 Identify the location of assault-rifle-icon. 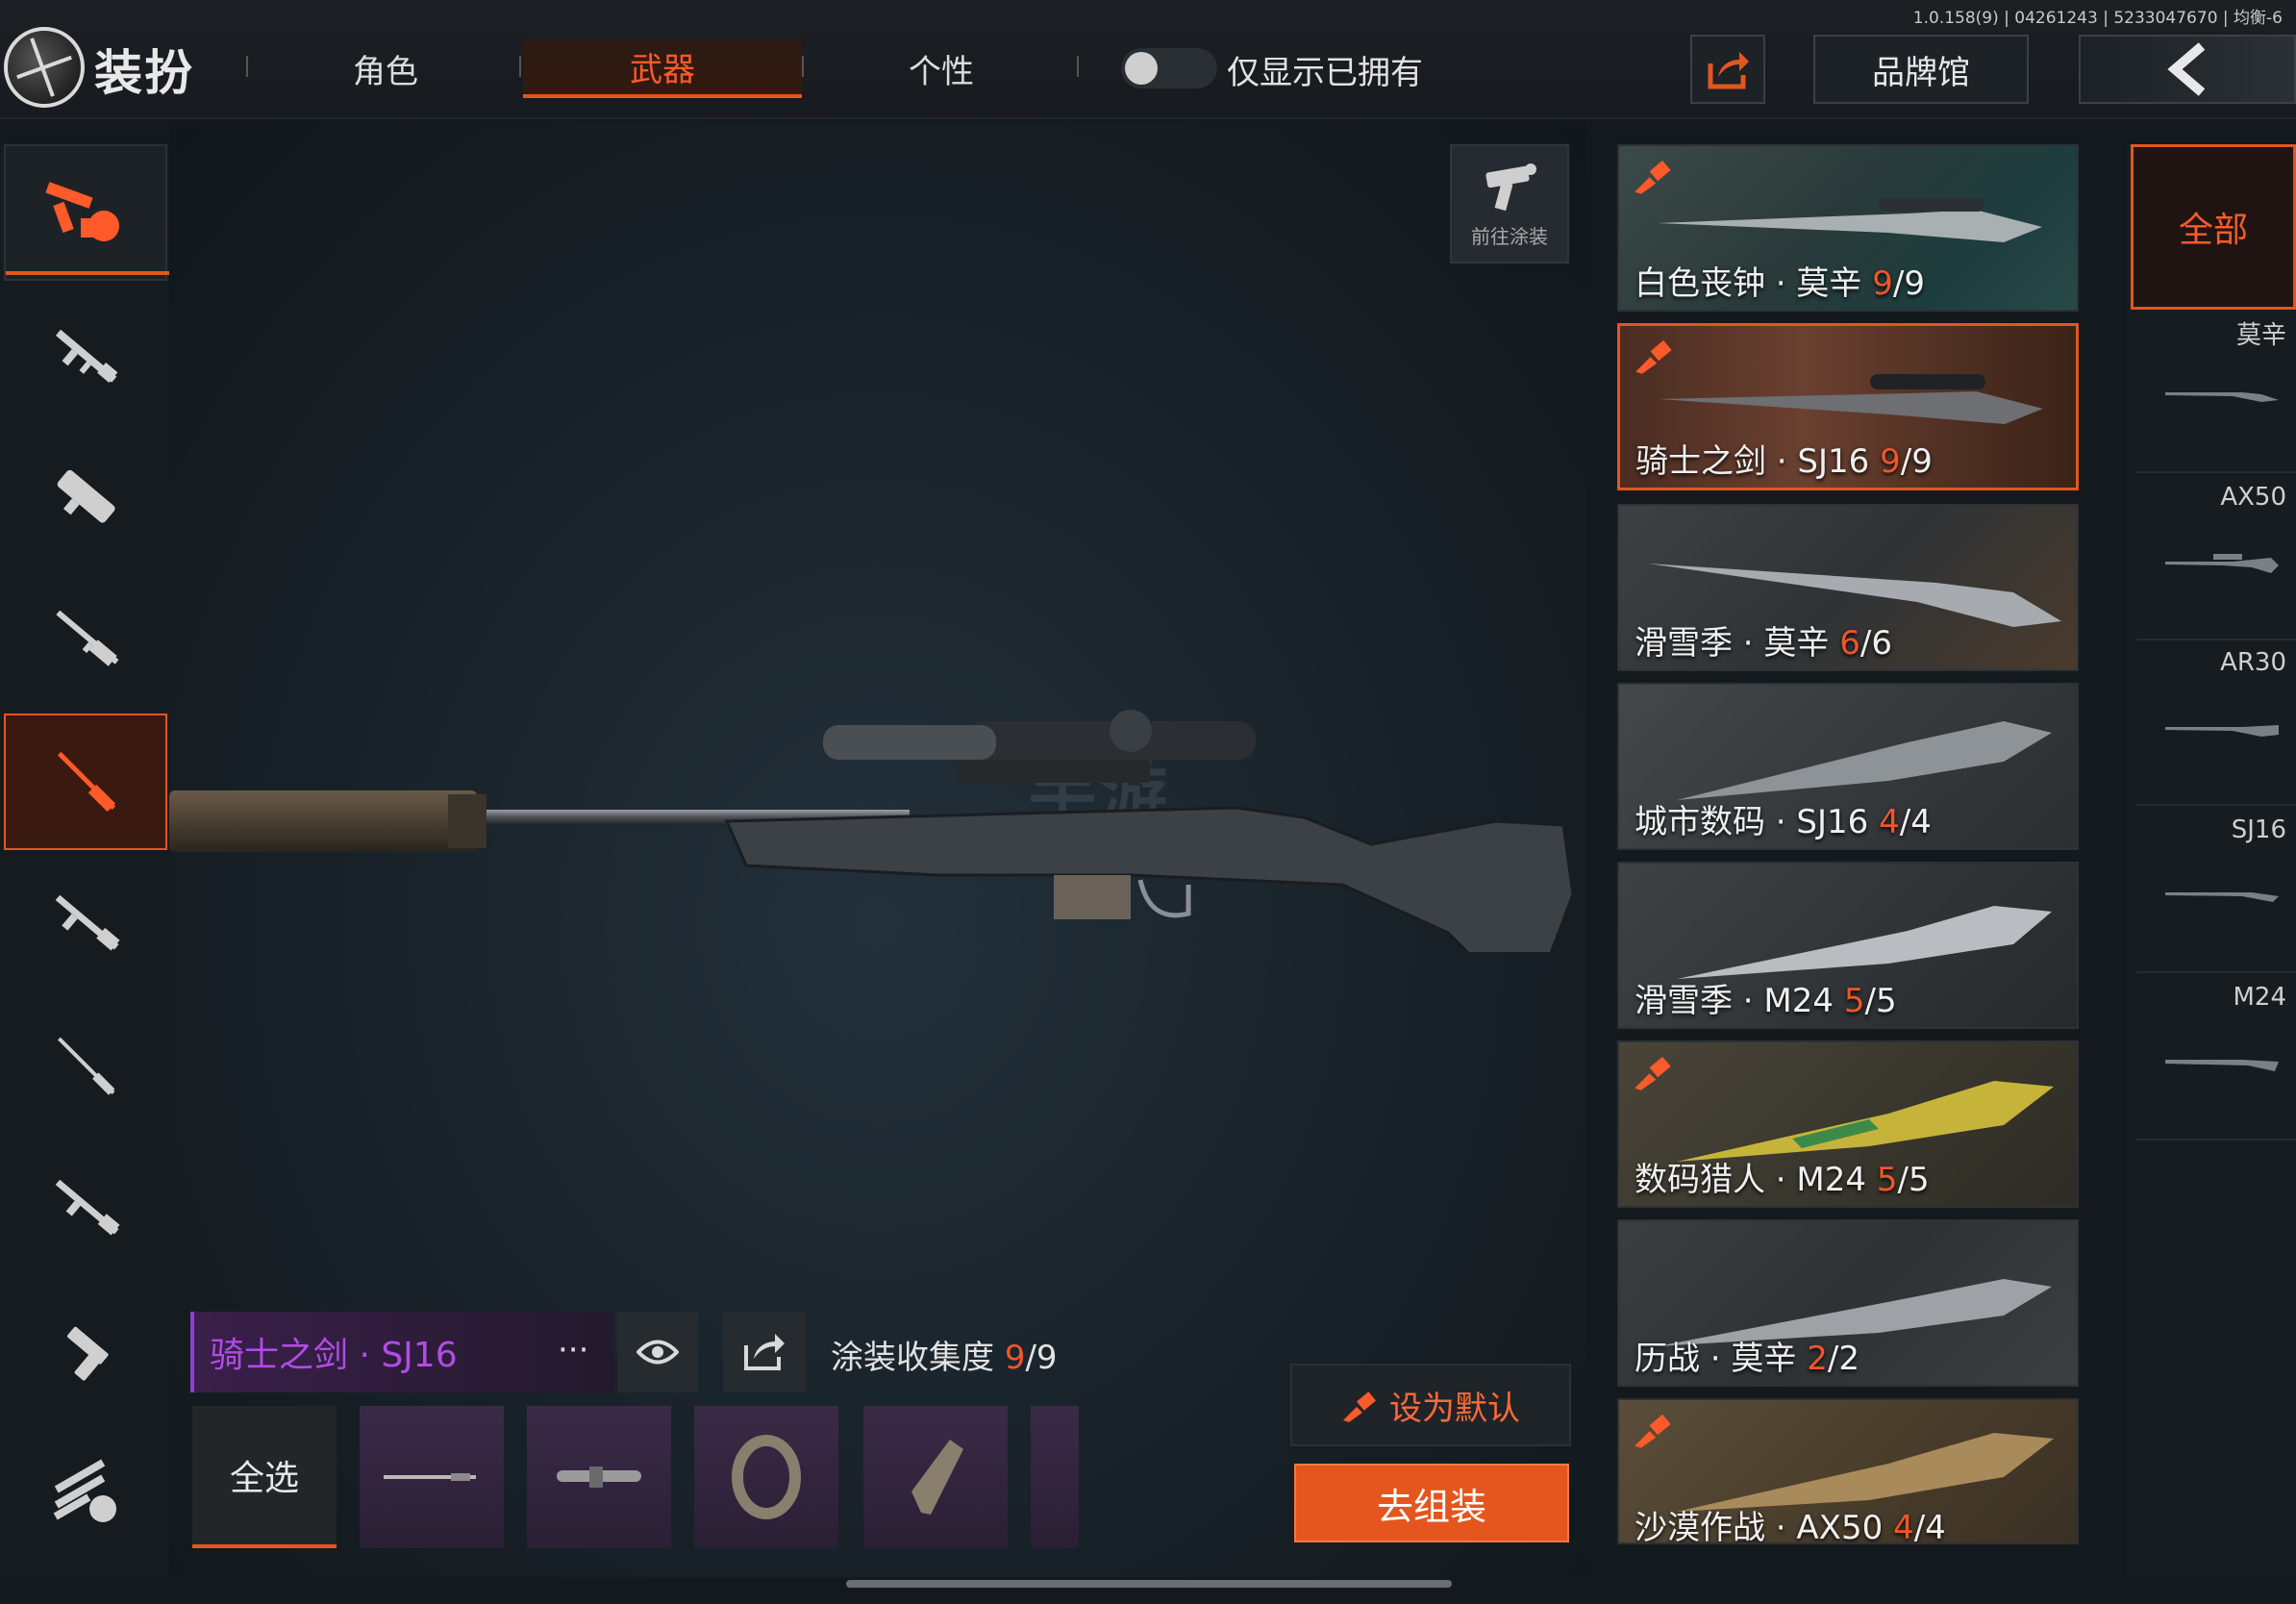
(86, 356).